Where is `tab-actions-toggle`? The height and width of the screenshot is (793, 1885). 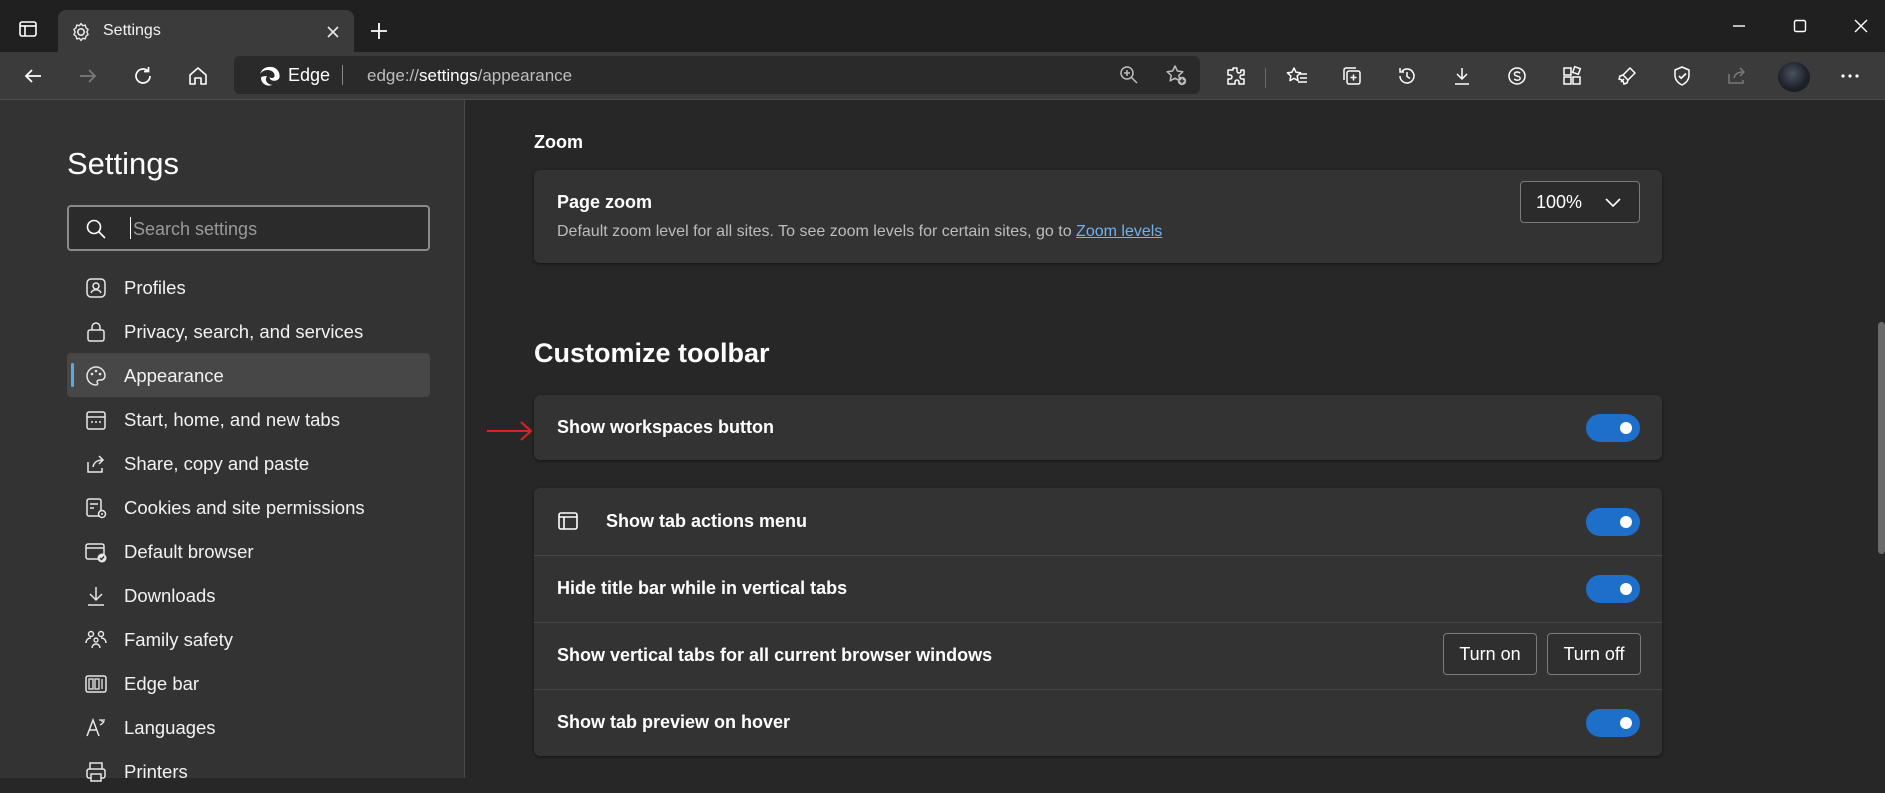 tab-actions-toggle is located at coordinates (1613, 522).